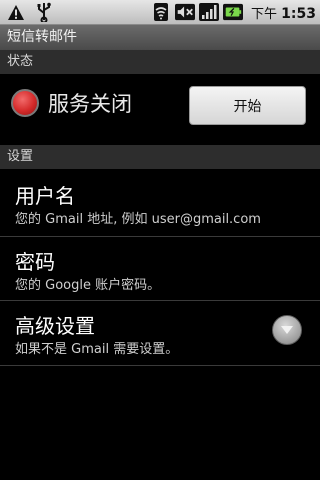  I want to click on service-status-indicator, so click(25, 103).